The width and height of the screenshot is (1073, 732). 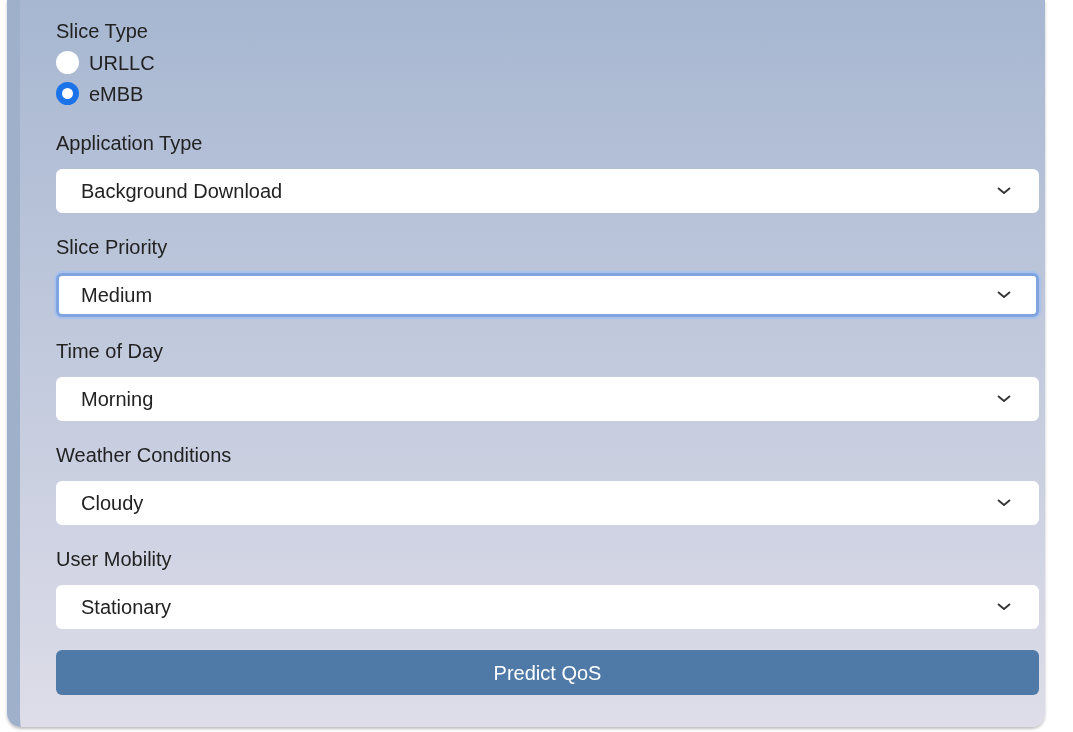 I want to click on field-label: User Mobility, so click(x=114, y=559).